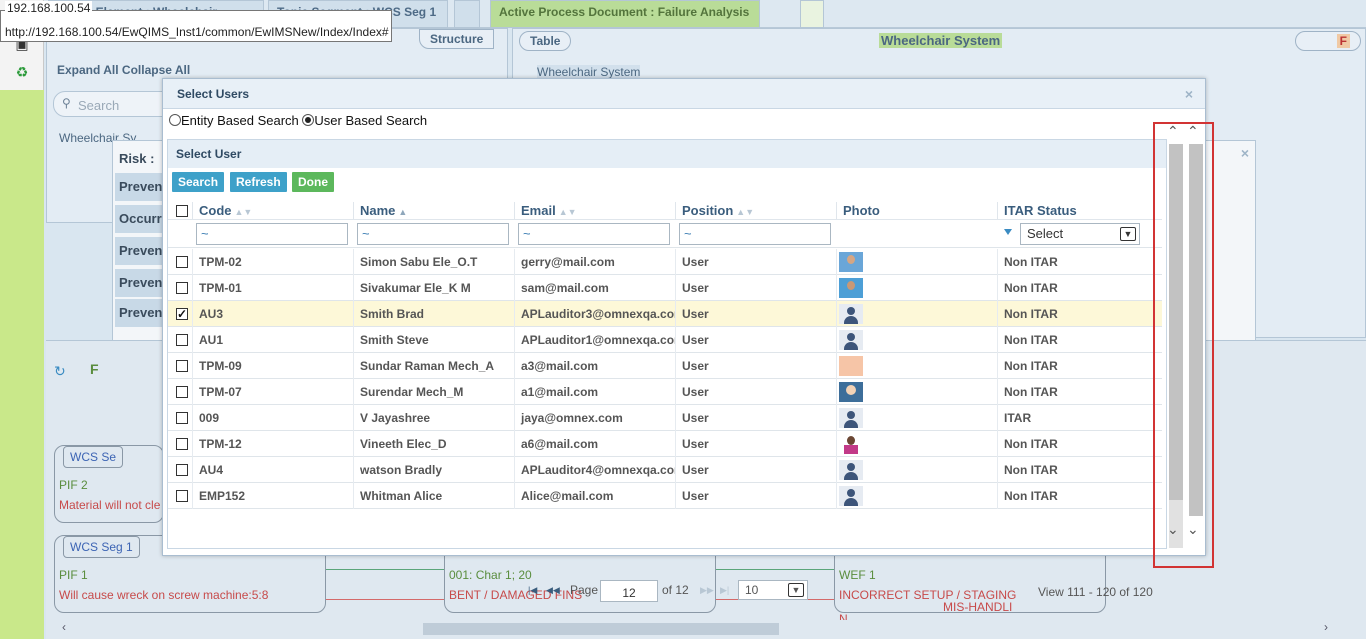 The width and height of the screenshot is (1366, 639). What do you see at coordinates (755, 234) in the screenshot?
I see `position-filter-input: ~` at bounding box center [755, 234].